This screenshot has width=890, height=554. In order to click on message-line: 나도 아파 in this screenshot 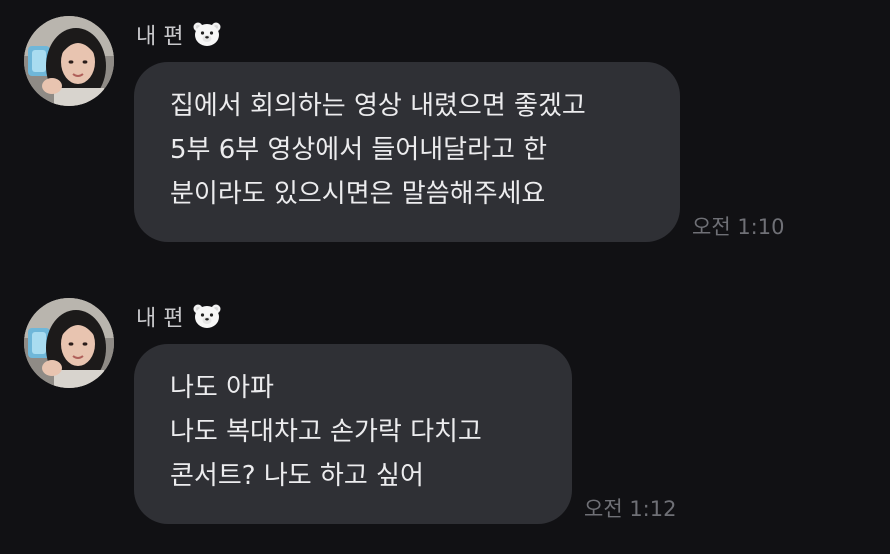, I will do `click(222, 388)`.